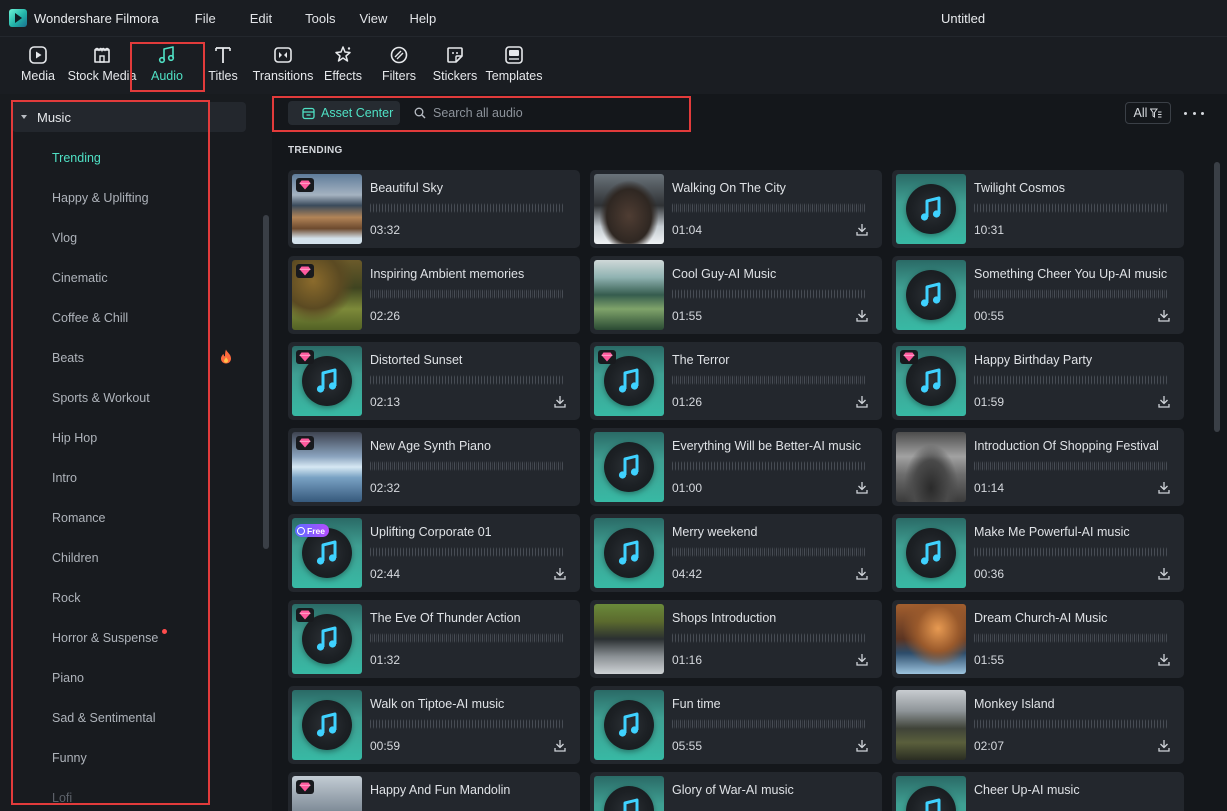 Image resolution: width=1227 pixels, height=811 pixels. What do you see at coordinates (283, 65) in the screenshot?
I see `tab-transitions: Transitions` at bounding box center [283, 65].